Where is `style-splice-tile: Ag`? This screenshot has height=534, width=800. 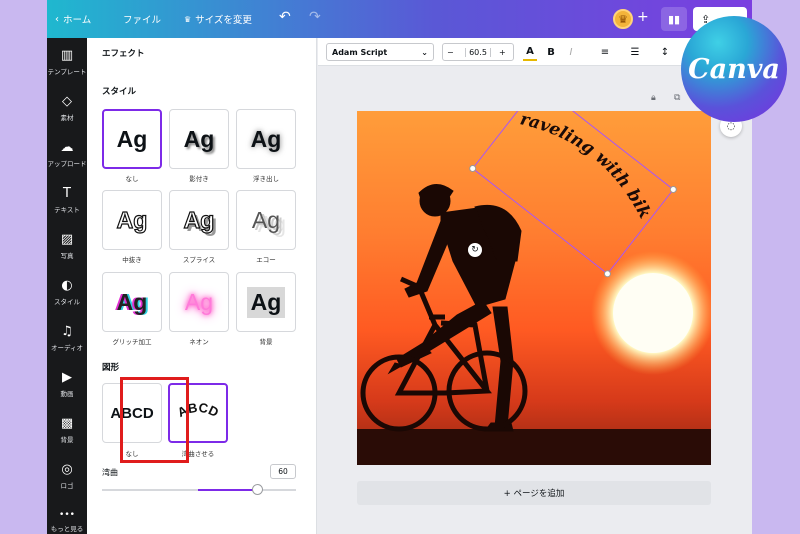 style-splice-tile: Ag is located at coordinates (199, 220).